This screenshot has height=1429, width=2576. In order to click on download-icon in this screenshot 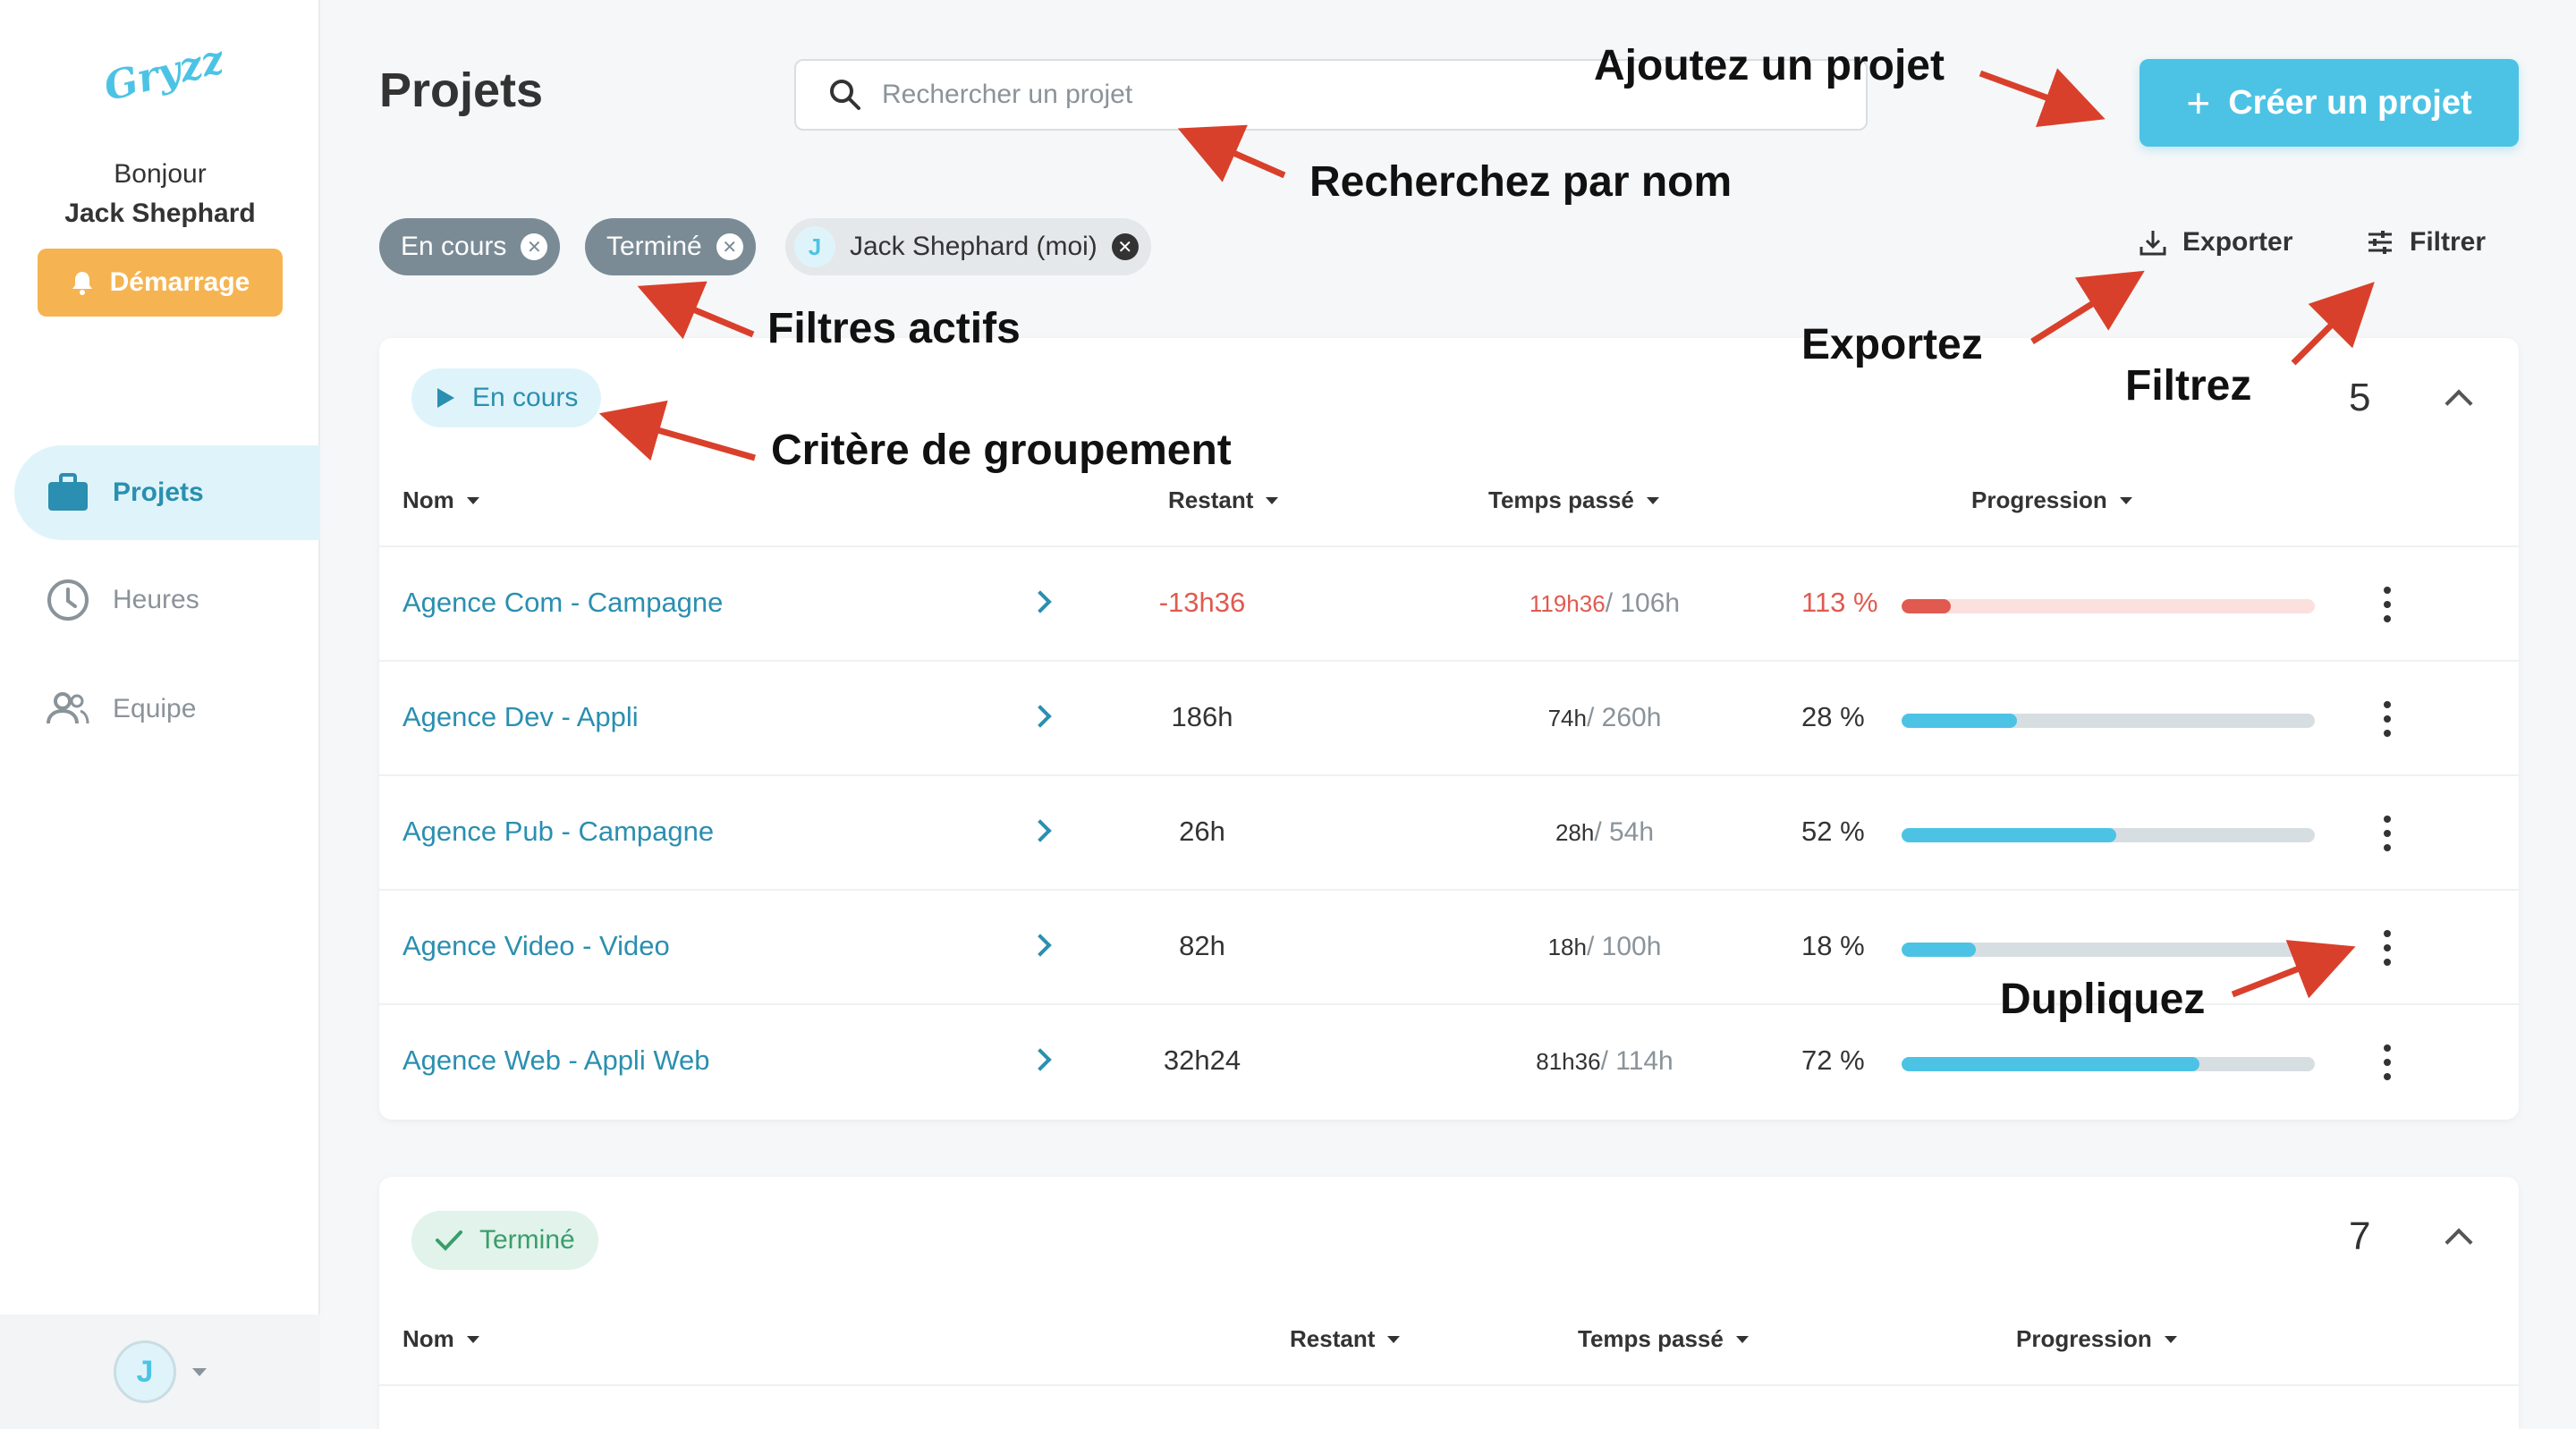, I will do `click(2153, 243)`.